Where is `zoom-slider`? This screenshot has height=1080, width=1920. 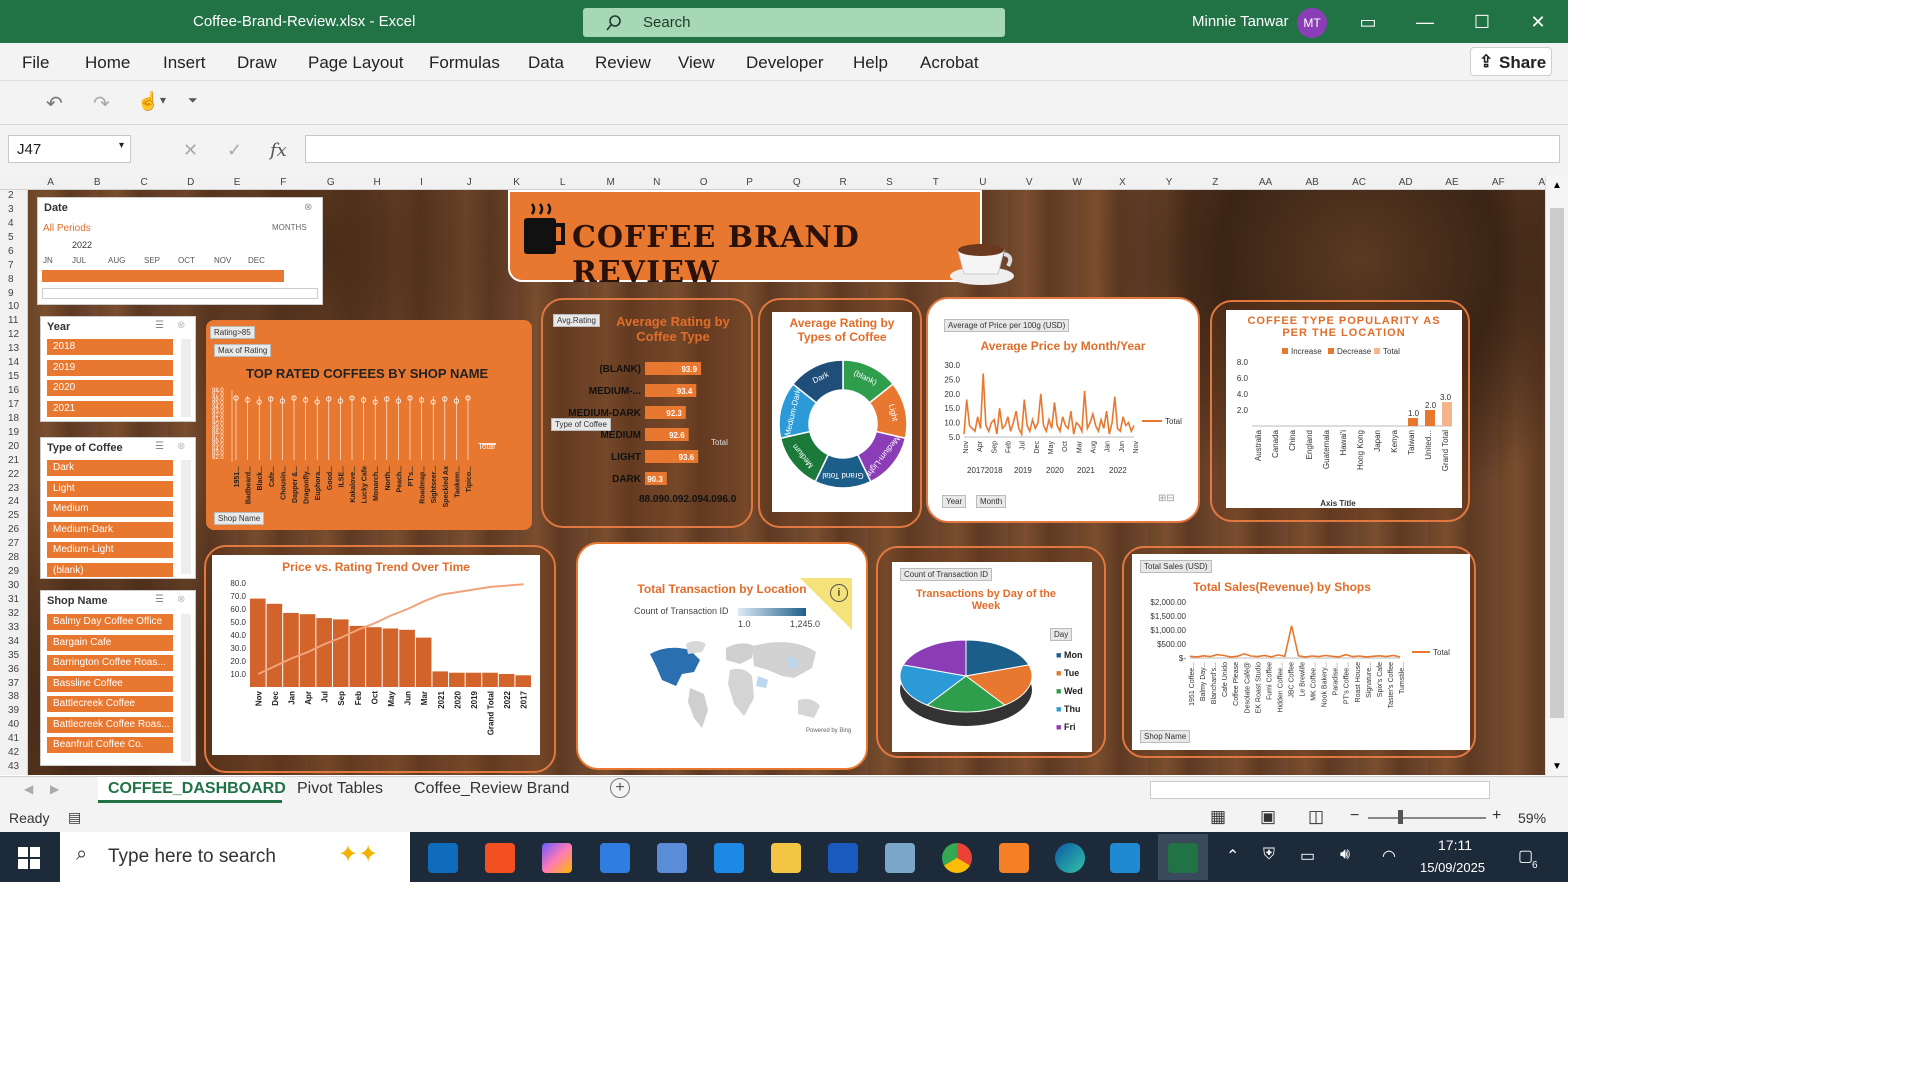 zoom-slider is located at coordinates (1427, 818).